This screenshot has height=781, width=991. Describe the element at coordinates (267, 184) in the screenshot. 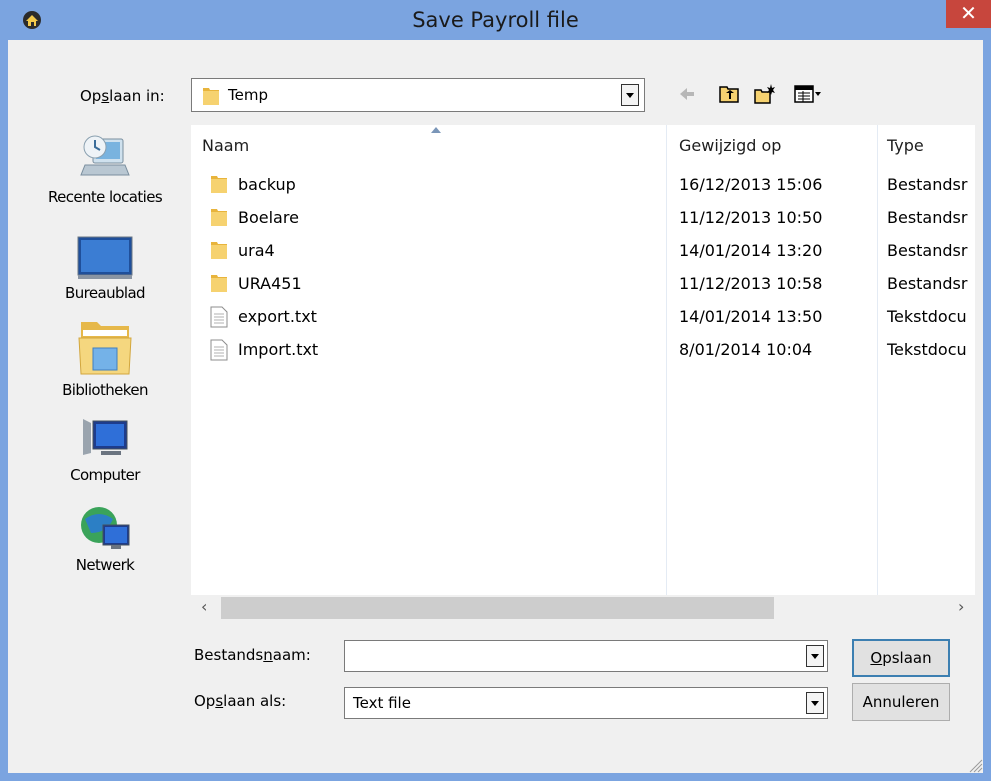

I see `file-name: backup` at that location.